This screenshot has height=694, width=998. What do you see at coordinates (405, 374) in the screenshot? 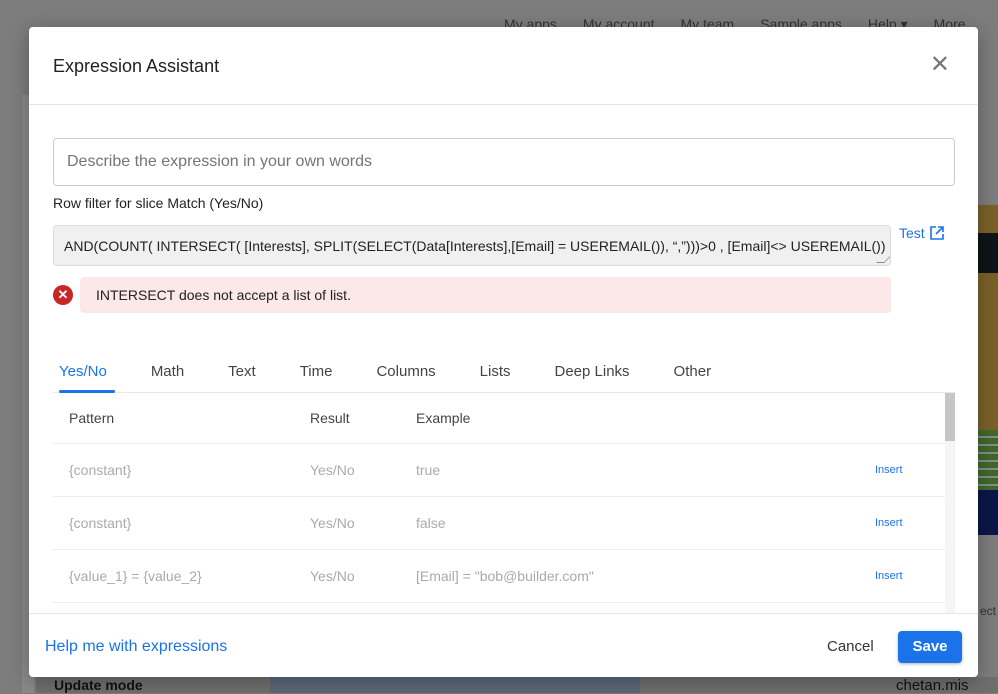
I see `tab-columns: Columns` at bounding box center [405, 374].